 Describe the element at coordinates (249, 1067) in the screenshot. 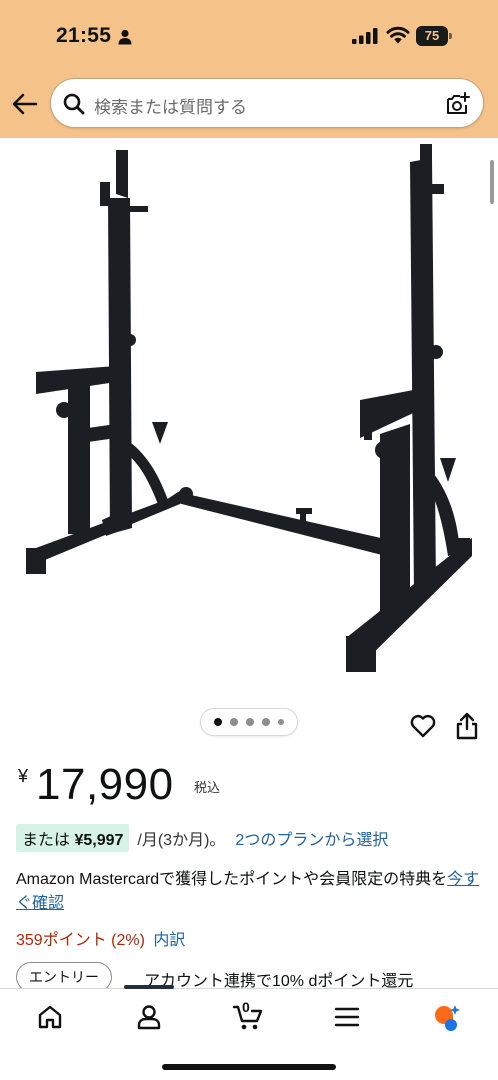

I see `home-indicator` at that location.